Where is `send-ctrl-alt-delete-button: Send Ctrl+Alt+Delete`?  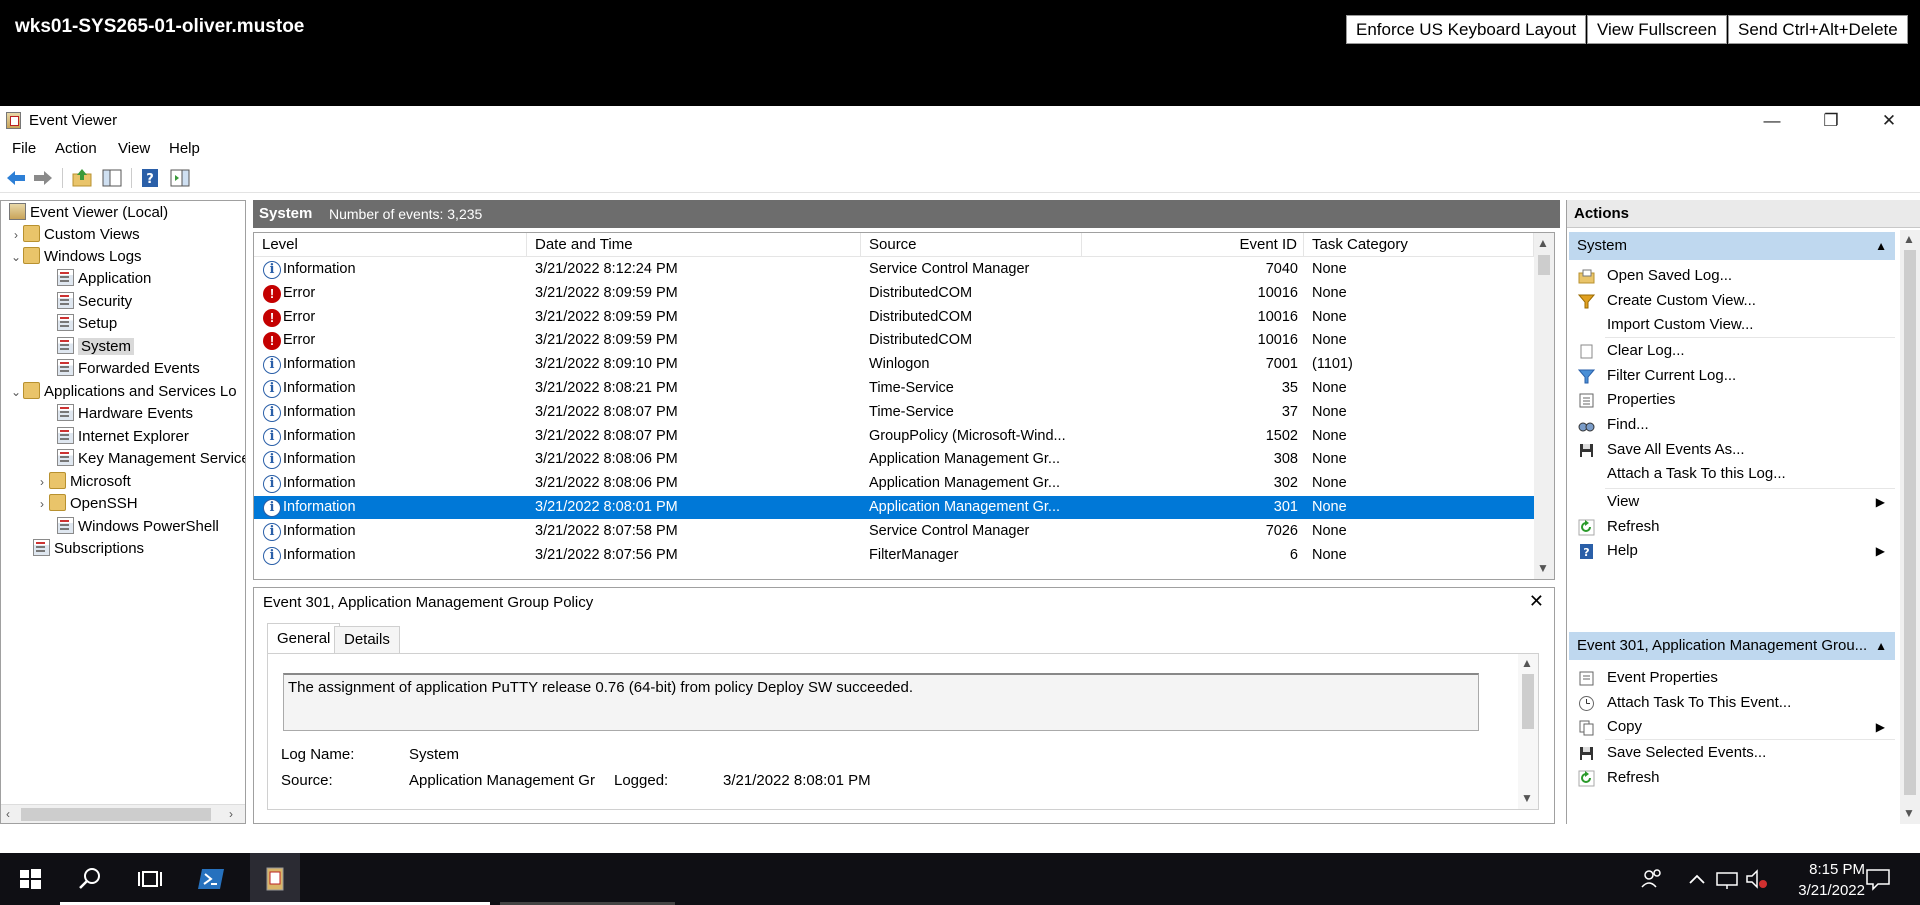
send-ctrl-alt-delete-button: Send Ctrl+Alt+Delete is located at coordinates (1818, 29).